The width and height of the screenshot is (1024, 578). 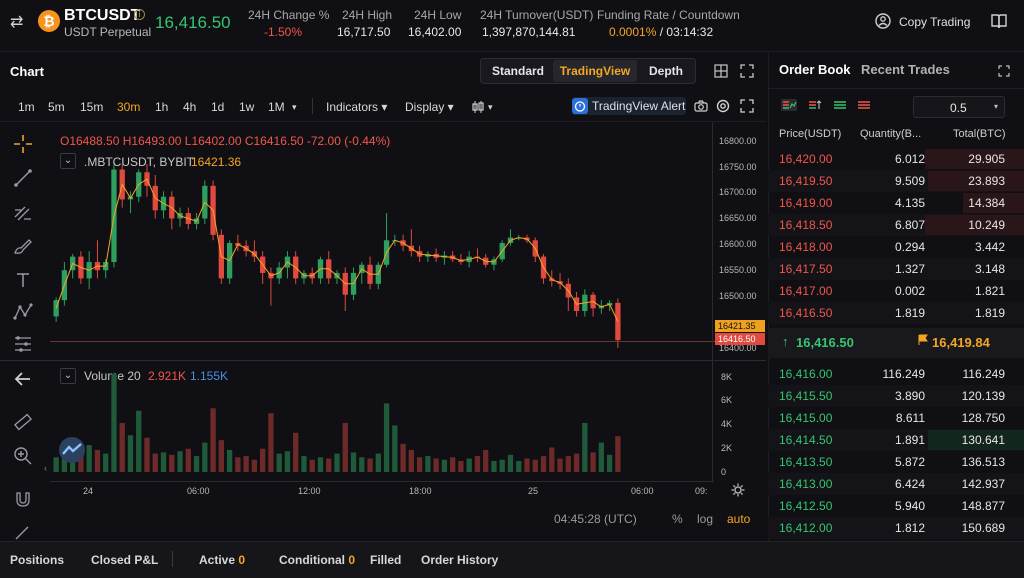 I want to click on fullscreen-icon, so click(x=747, y=71).